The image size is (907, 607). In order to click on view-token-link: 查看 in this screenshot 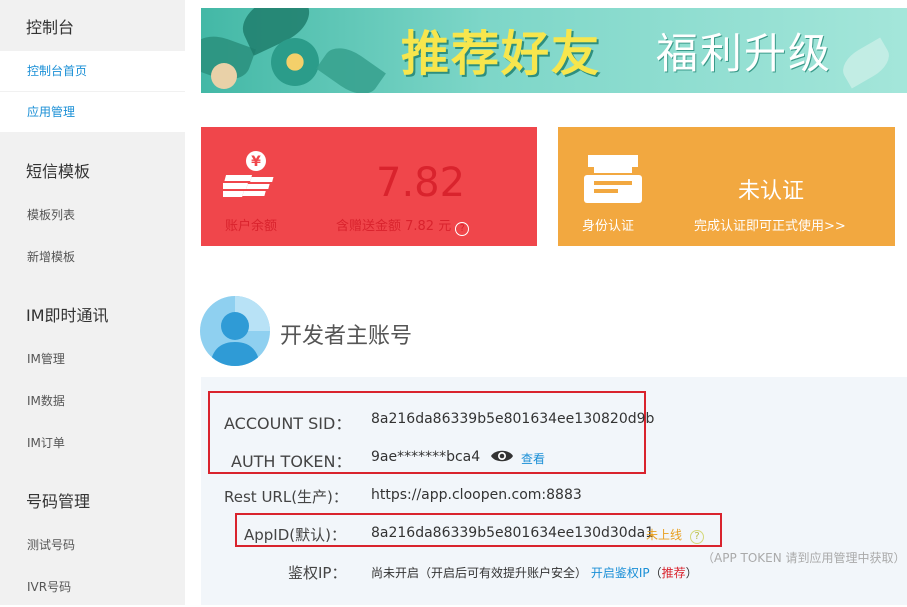, I will do `click(533, 458)`.